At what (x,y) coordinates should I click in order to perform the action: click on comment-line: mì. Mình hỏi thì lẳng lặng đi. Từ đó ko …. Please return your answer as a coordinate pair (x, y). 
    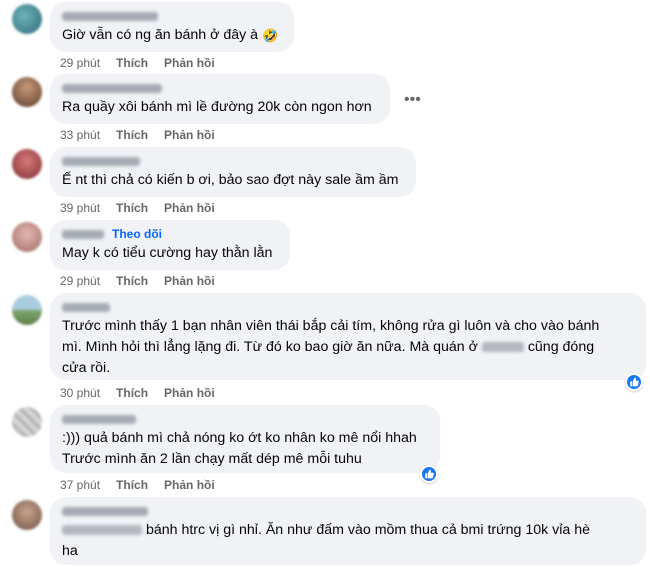
    Looking at the image, I should click on (348, 347).